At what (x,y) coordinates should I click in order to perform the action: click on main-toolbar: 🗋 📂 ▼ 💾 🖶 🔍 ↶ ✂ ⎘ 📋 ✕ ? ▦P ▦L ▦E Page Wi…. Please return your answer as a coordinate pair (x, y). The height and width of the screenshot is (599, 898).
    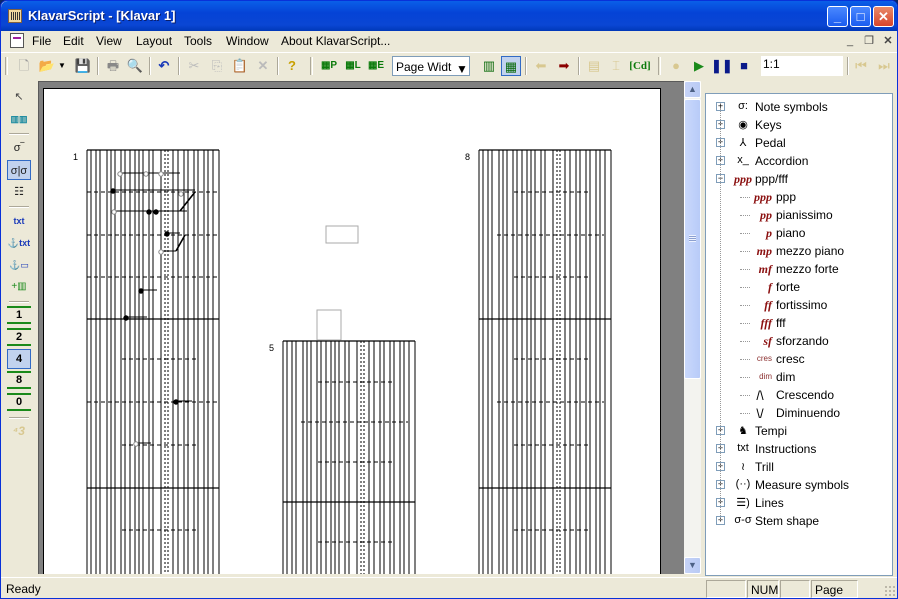
    Looking at the image, I should click on (449, 65).